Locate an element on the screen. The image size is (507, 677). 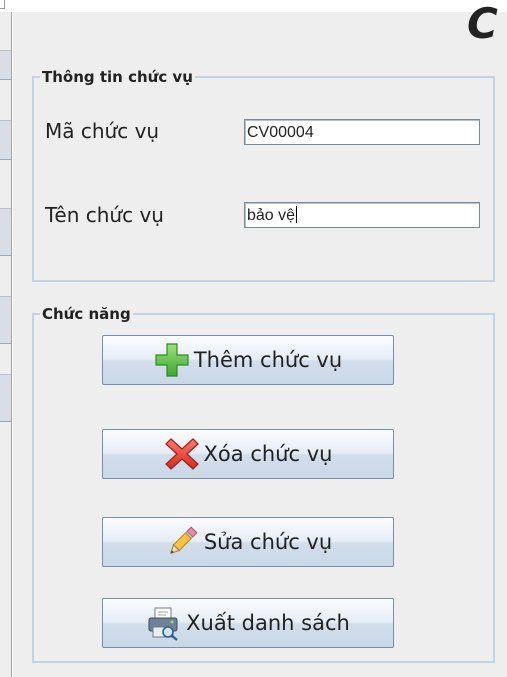
export-list-button: Xuất danh sách is located at coordinates (248, 623).